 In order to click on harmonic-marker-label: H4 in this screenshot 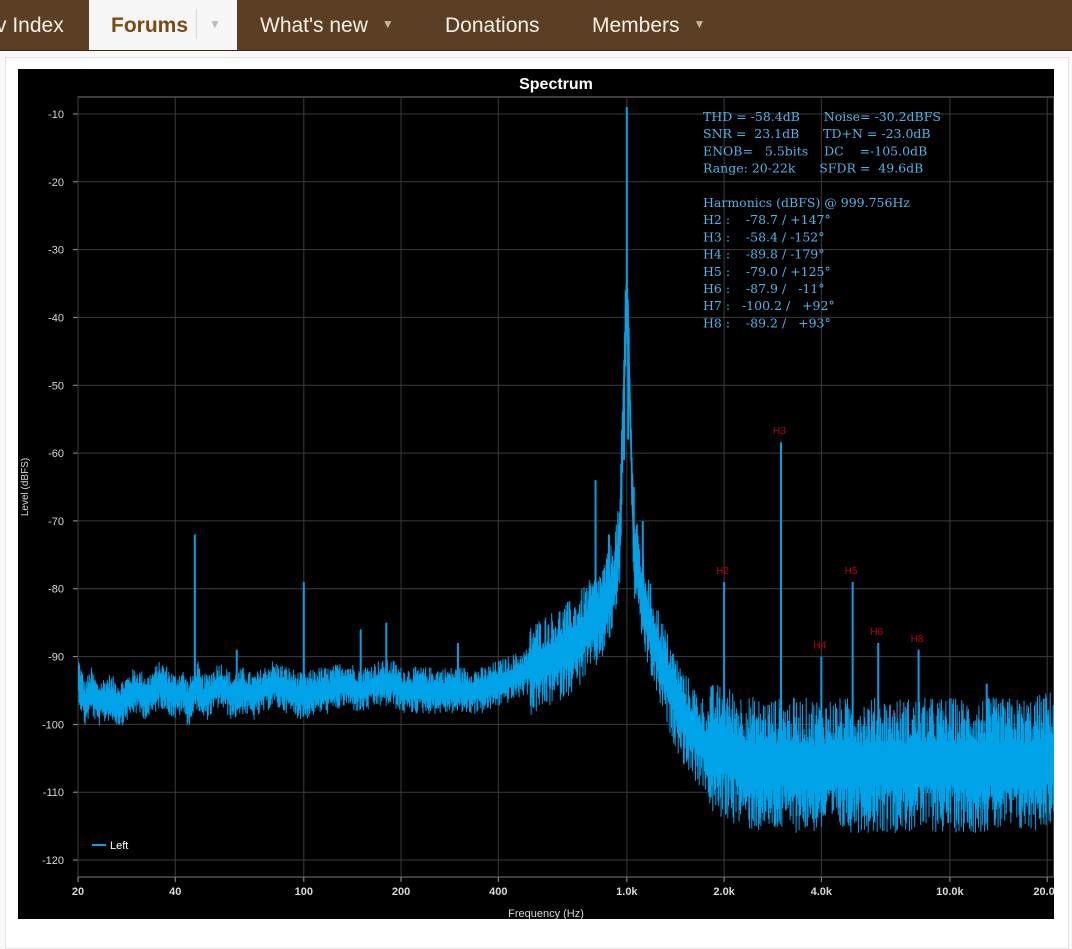, I will do `click(819, 646)`.